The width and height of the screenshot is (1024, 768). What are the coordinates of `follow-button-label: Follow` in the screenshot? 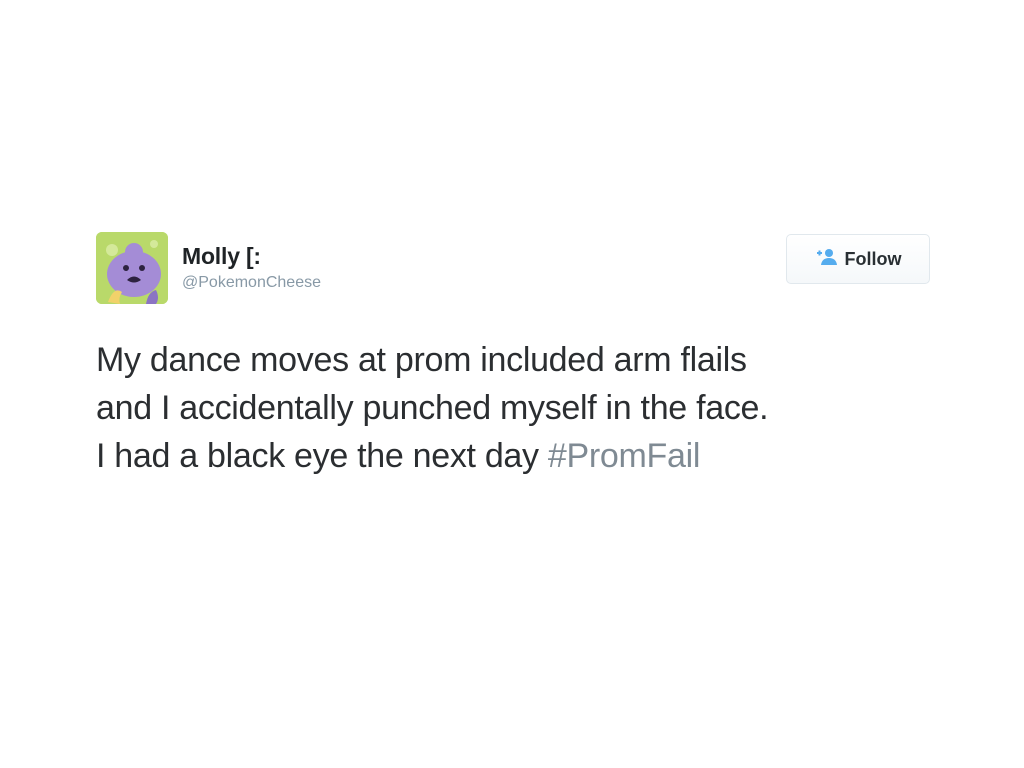 It's located at (873, 258).